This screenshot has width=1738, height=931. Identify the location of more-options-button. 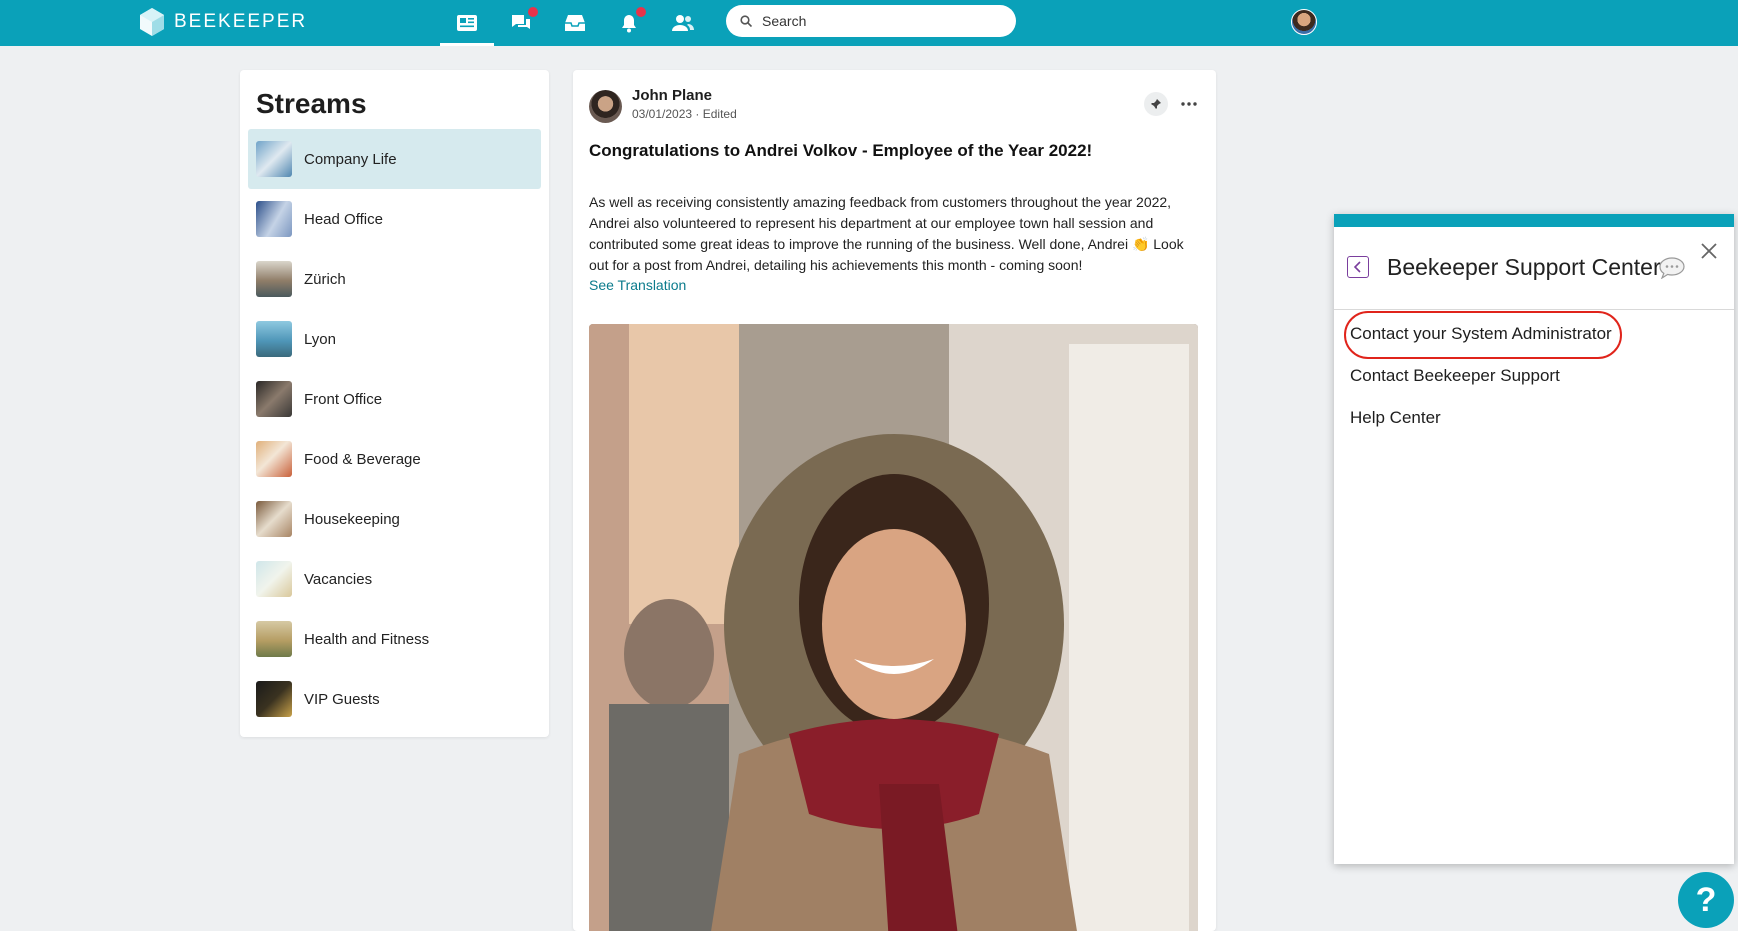
(1189, 104).